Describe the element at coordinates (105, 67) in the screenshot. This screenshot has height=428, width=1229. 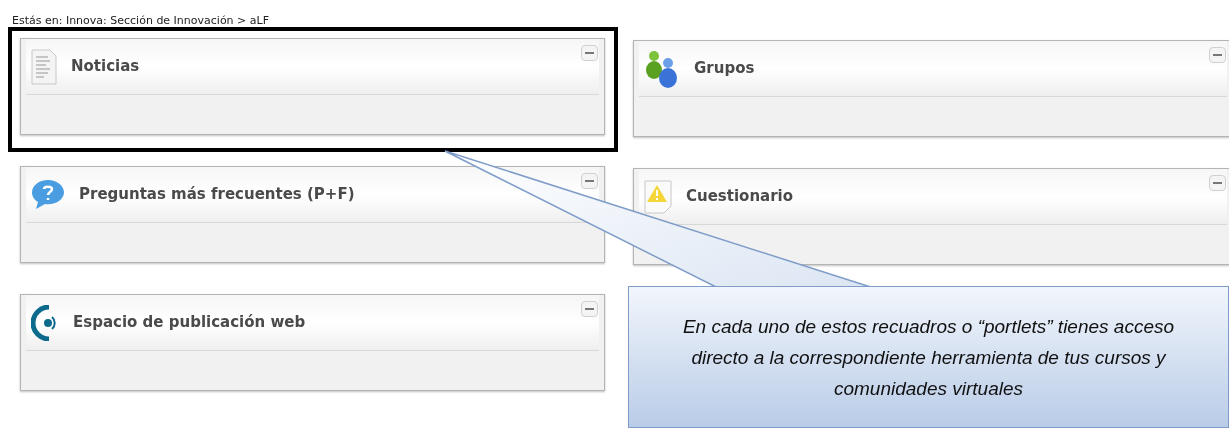
I see `portlet-title: Noticias` at that location.